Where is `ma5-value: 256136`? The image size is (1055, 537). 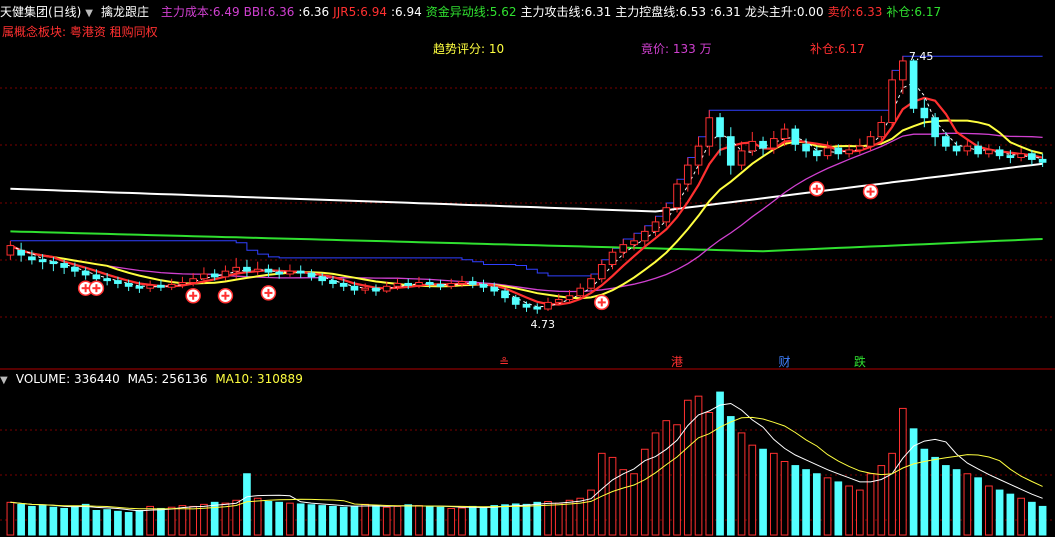
ma5-value: 256136 is located at coordinates (184, 379).